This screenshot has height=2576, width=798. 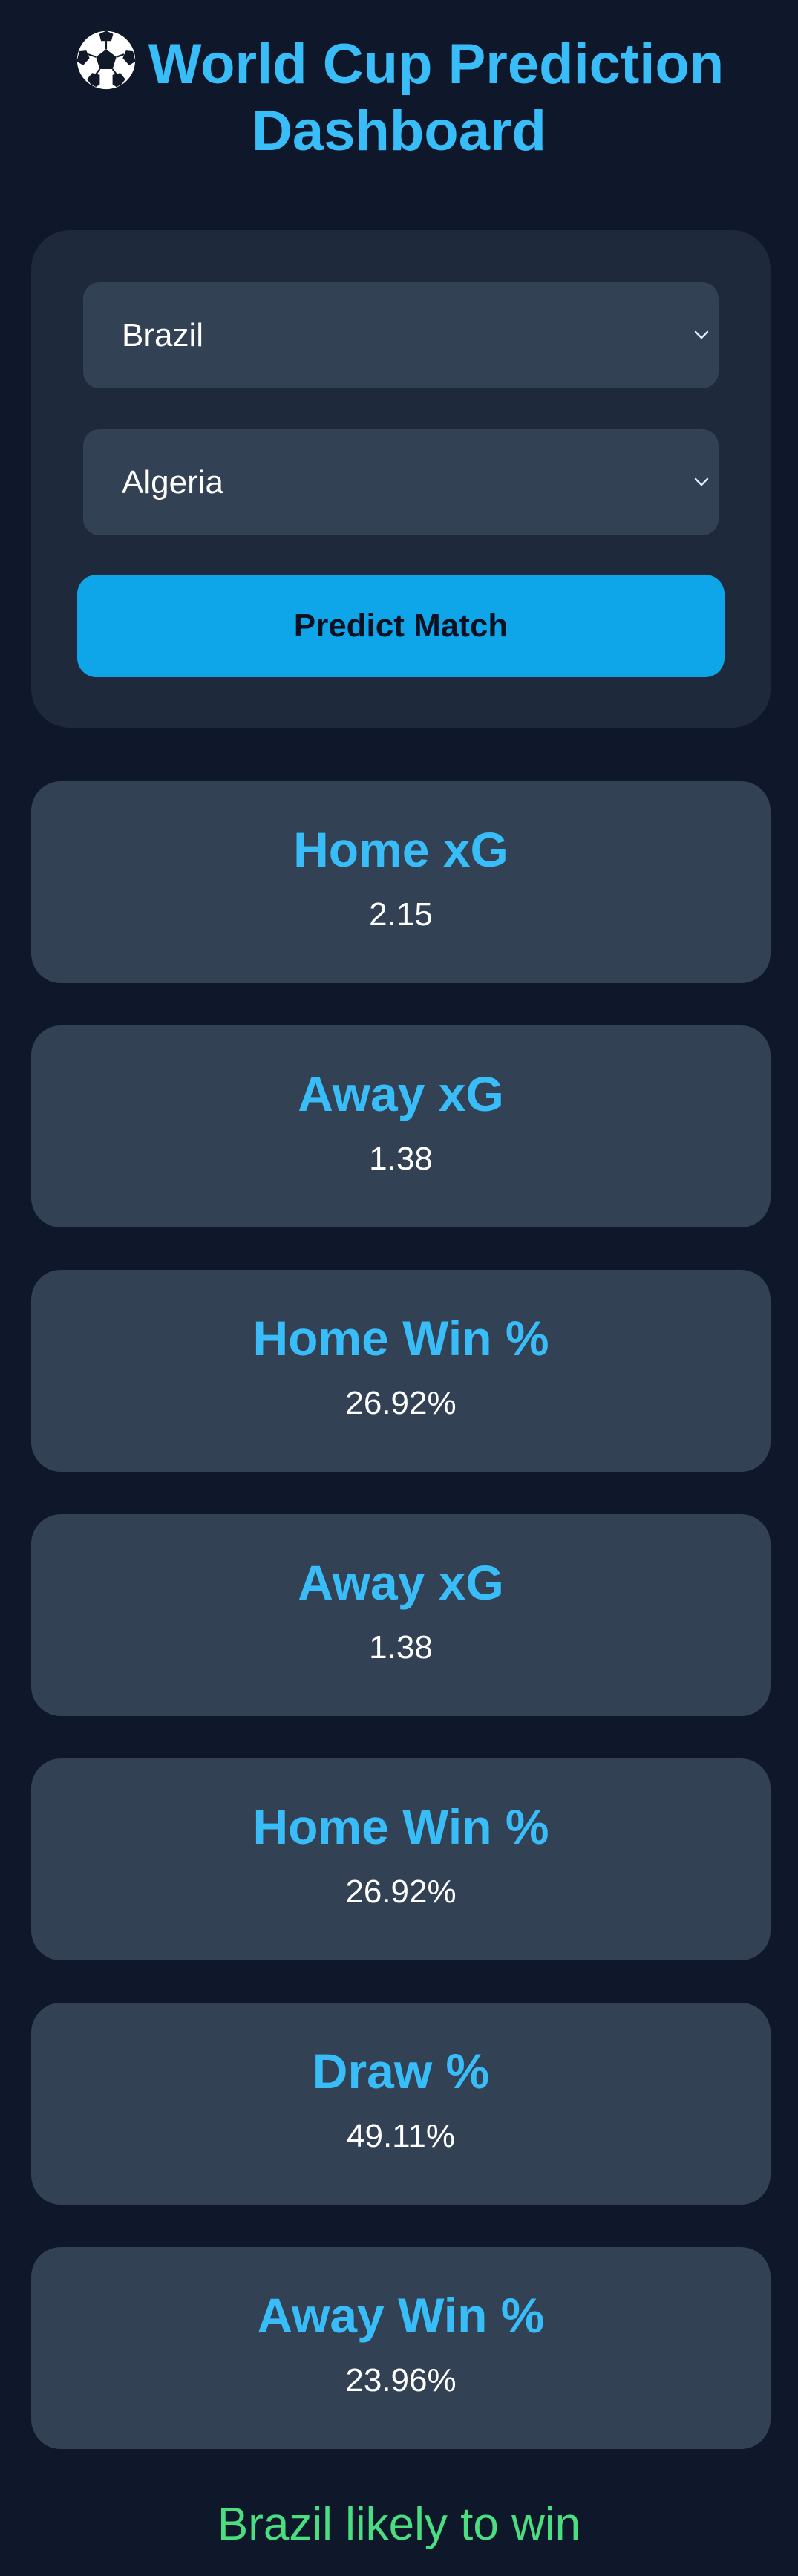 I want to click on page-title: World Cup Prediction Dashboard, so click(x=399, y=96).